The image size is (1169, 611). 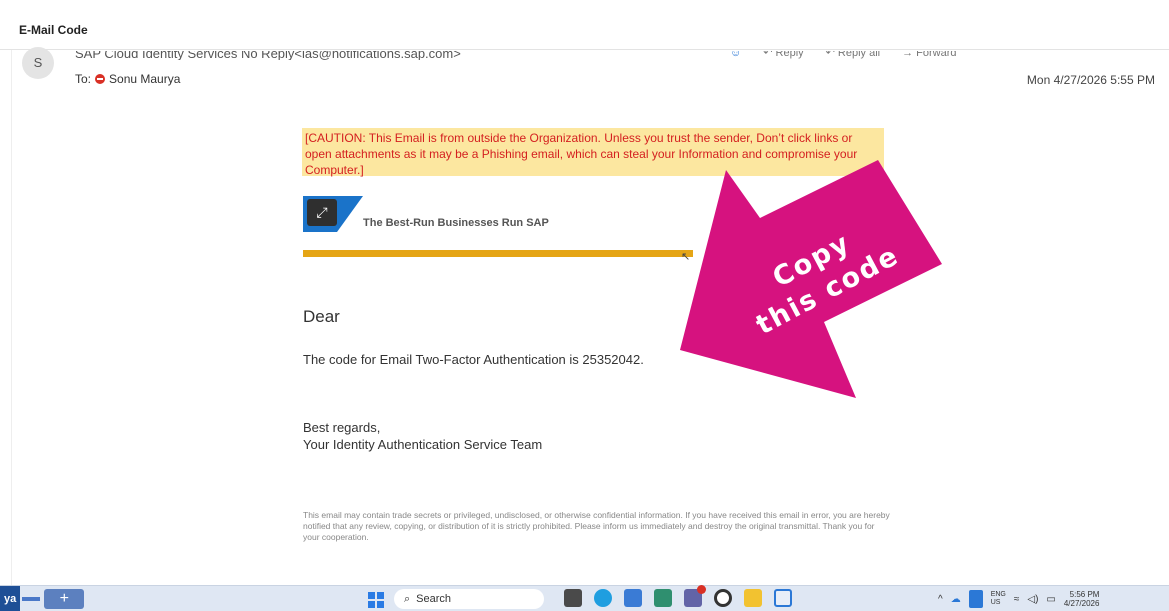 What do you see at coordinates (998, 599) in the screenshot?
I see `language-indicator: ENG US` at bounding box center [998, 599].